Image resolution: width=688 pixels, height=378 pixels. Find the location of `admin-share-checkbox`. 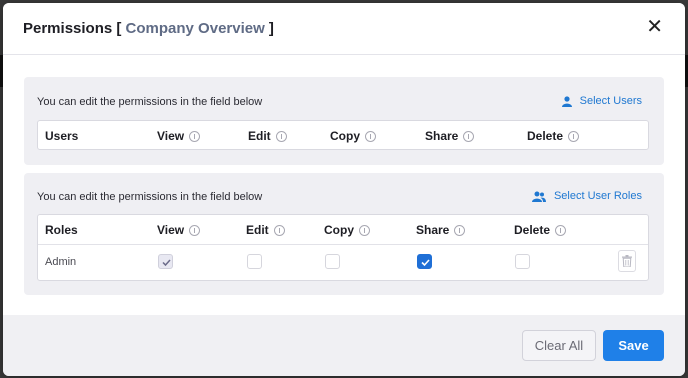

admin-share-checkbox is located at coordinates (424, 261).